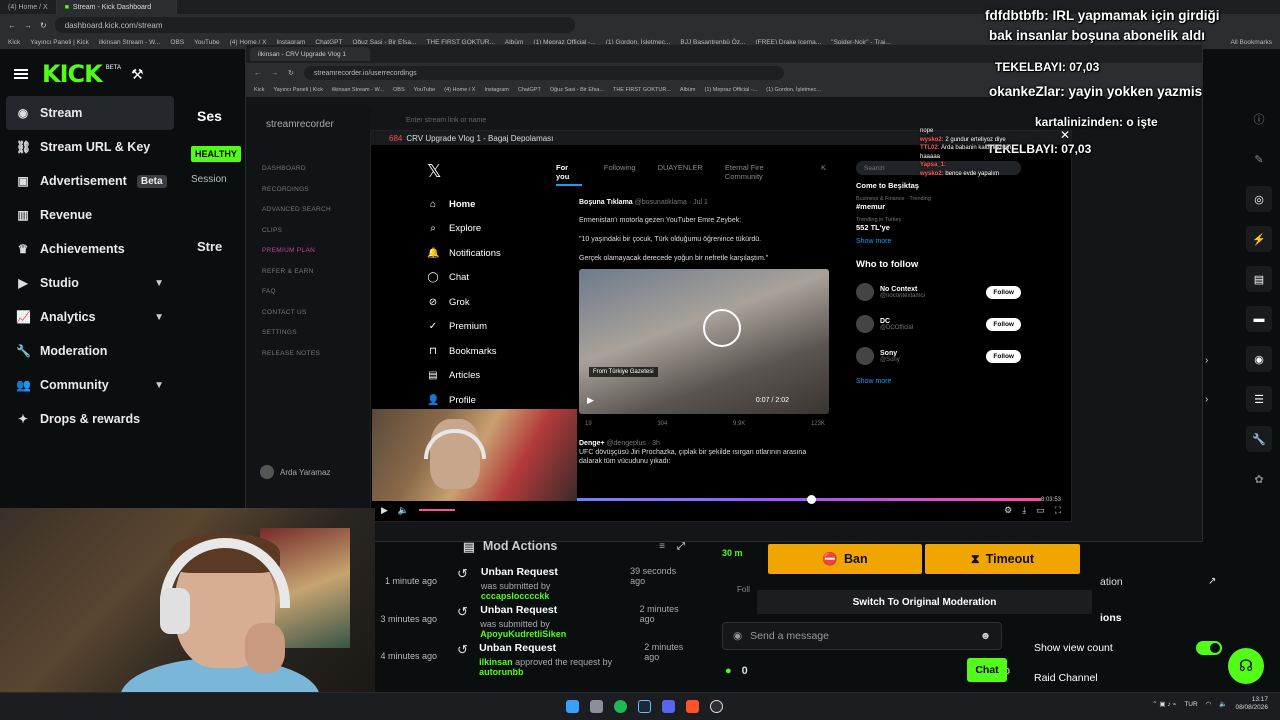 This screenshot has width=1280, height=720. I want to click on pip-icon: ▭, so click(1040, 510).